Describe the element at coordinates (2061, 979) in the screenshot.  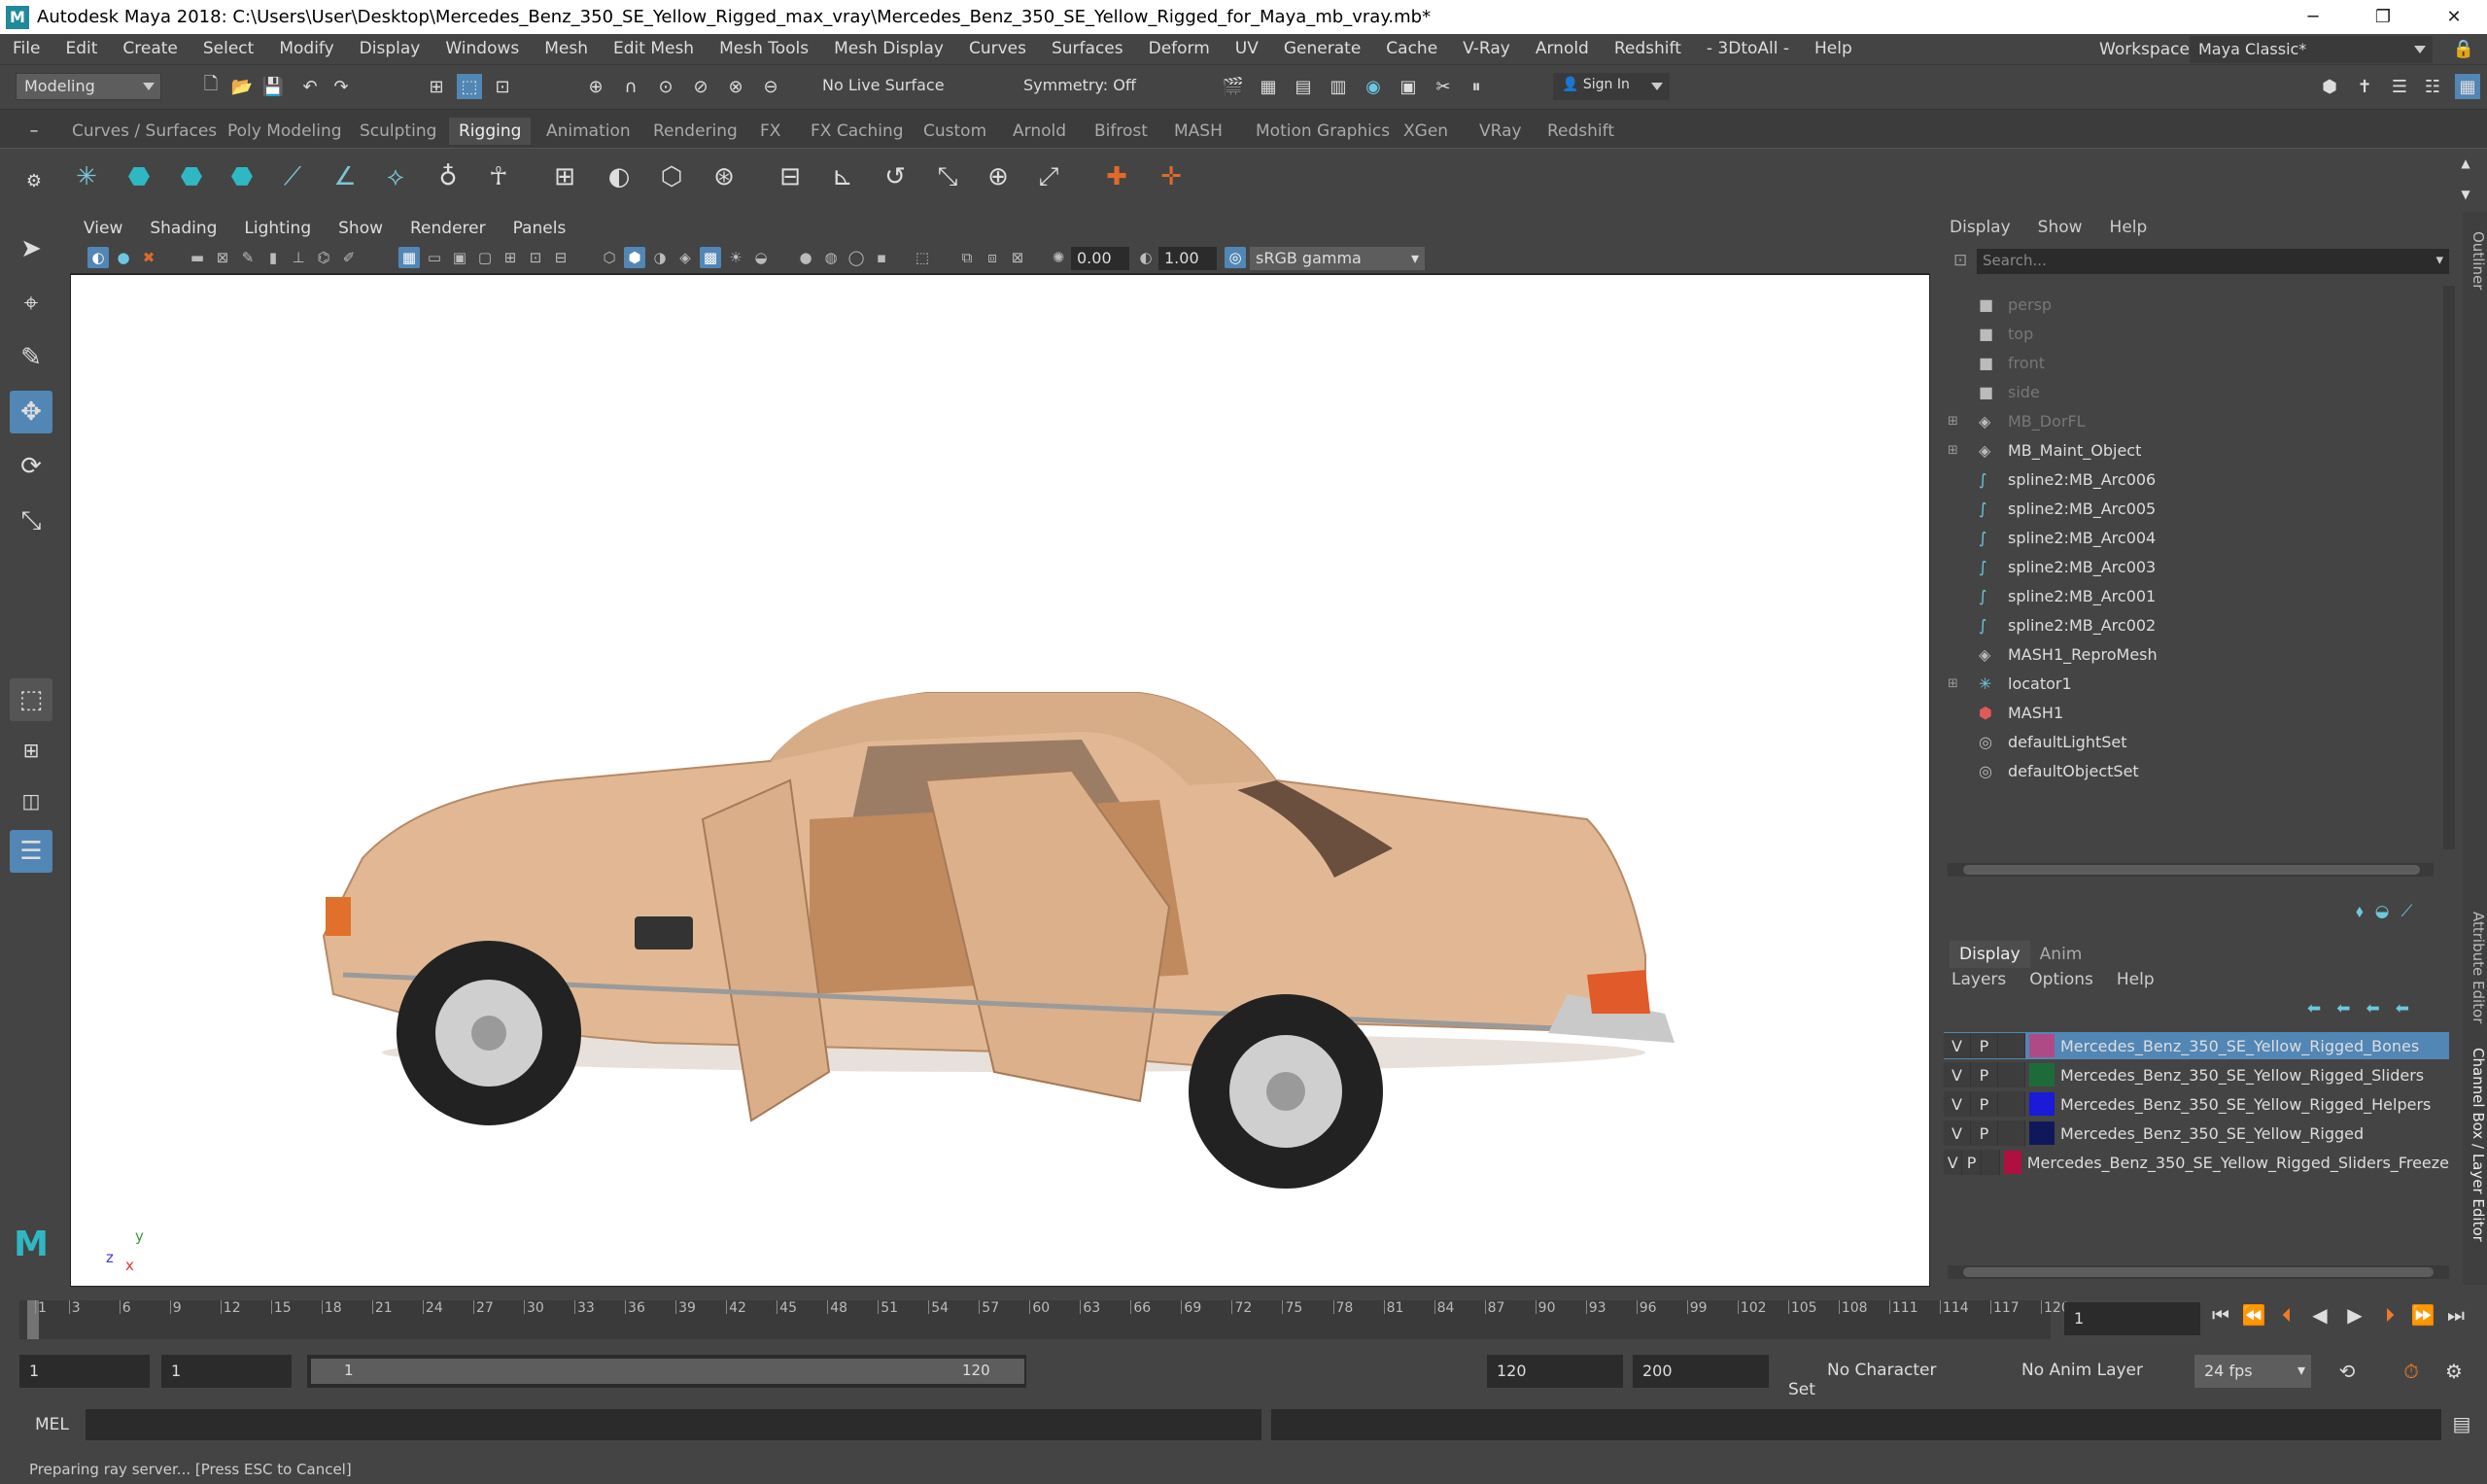
I see `layer-menu-options: Options` at that location.